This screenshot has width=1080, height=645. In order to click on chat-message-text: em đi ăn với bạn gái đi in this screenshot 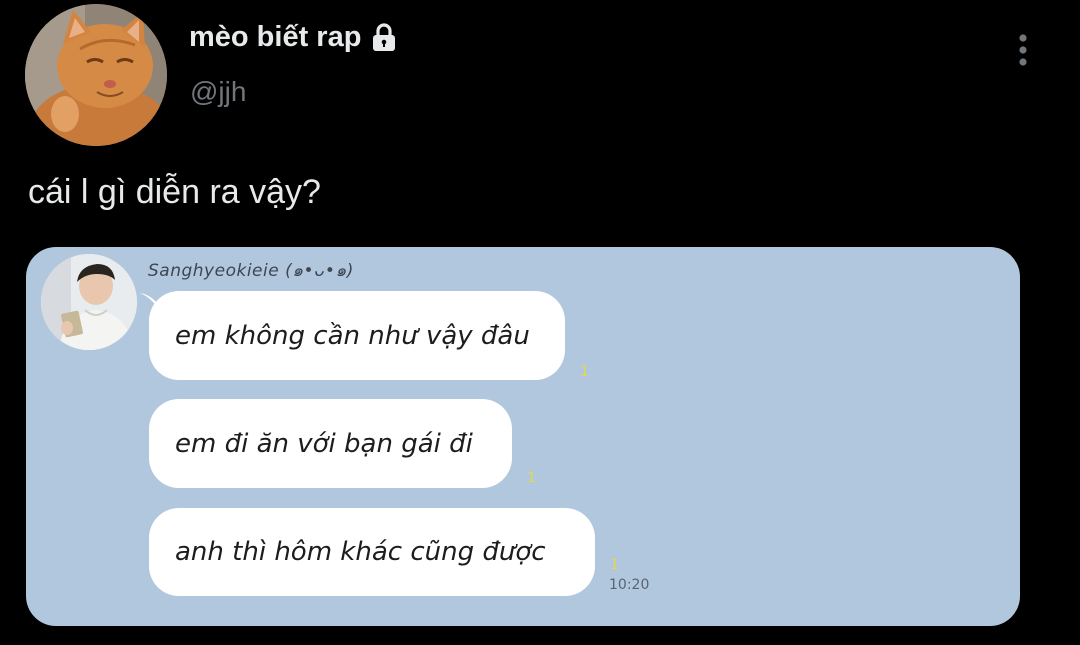, I will do `click(324, 443)`.